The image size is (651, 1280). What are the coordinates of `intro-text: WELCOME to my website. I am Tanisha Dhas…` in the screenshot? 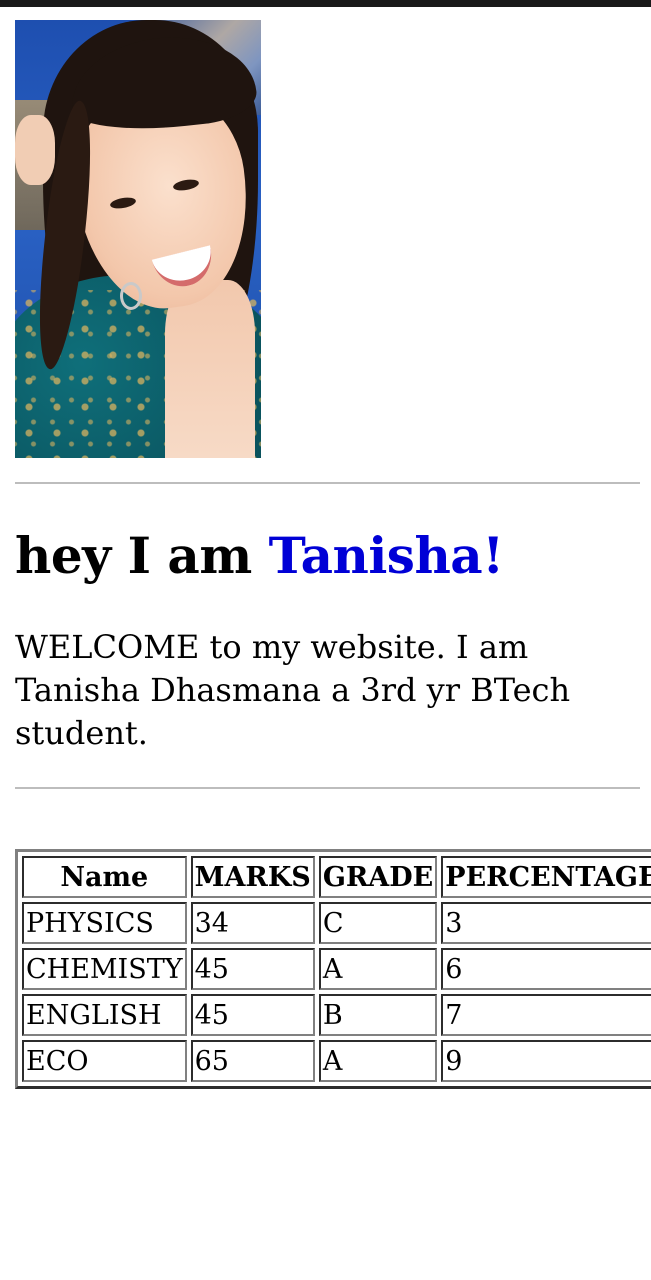 It's located at (293, 690).